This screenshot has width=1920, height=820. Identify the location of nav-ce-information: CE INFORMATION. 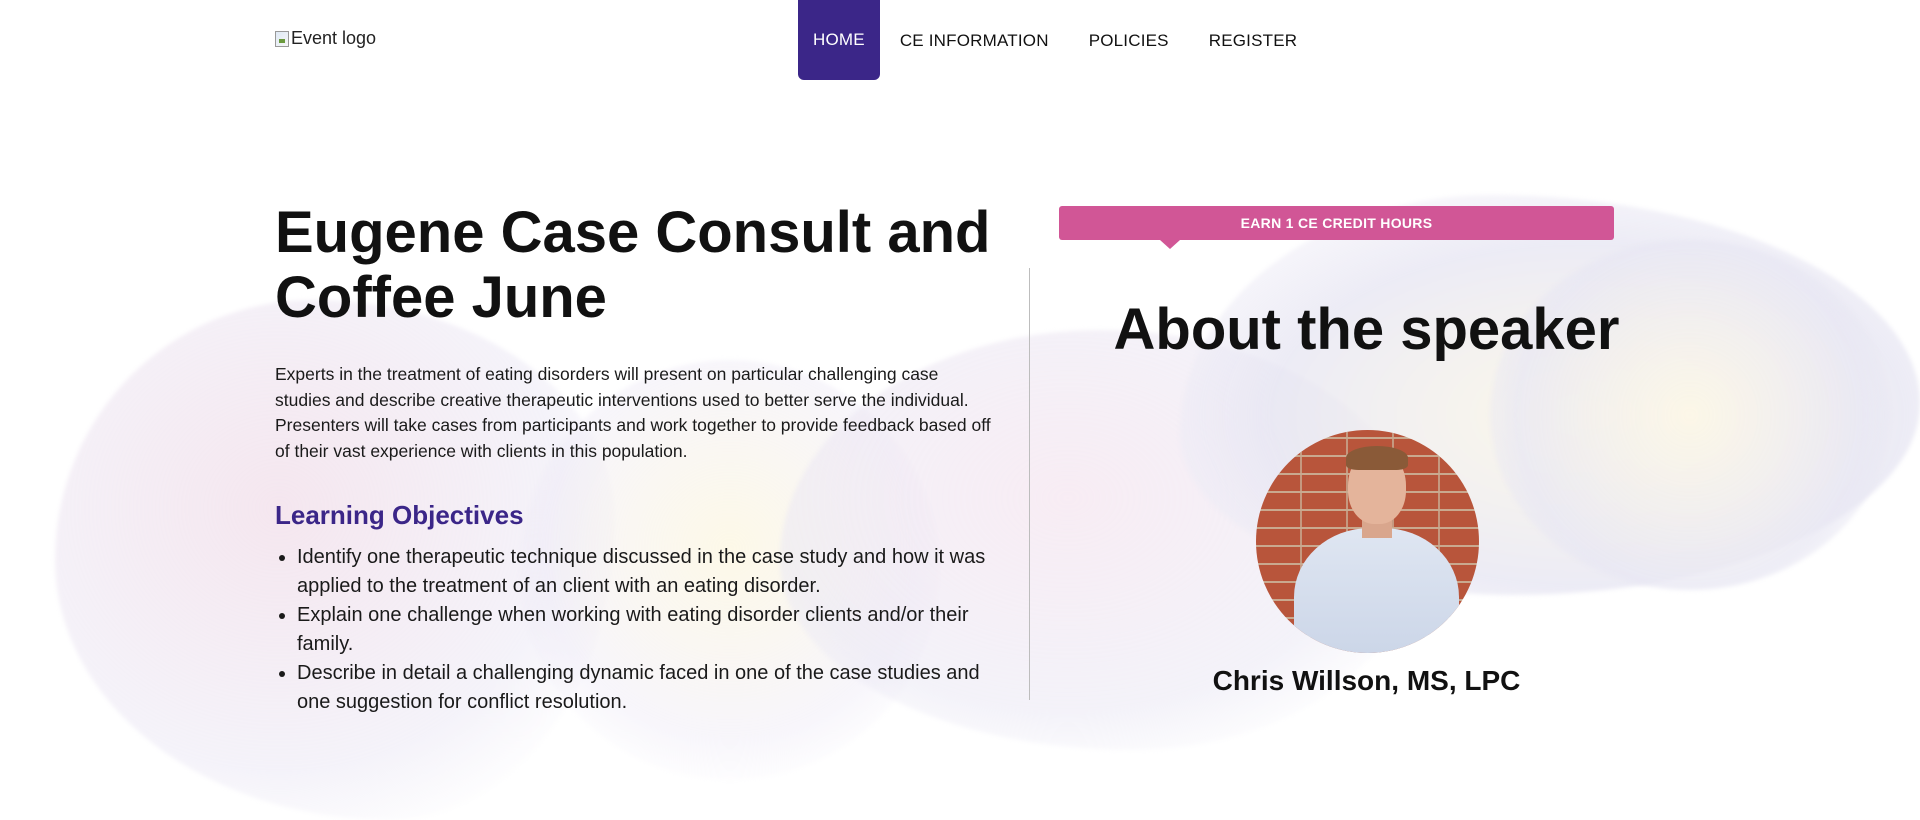
(974, 40).